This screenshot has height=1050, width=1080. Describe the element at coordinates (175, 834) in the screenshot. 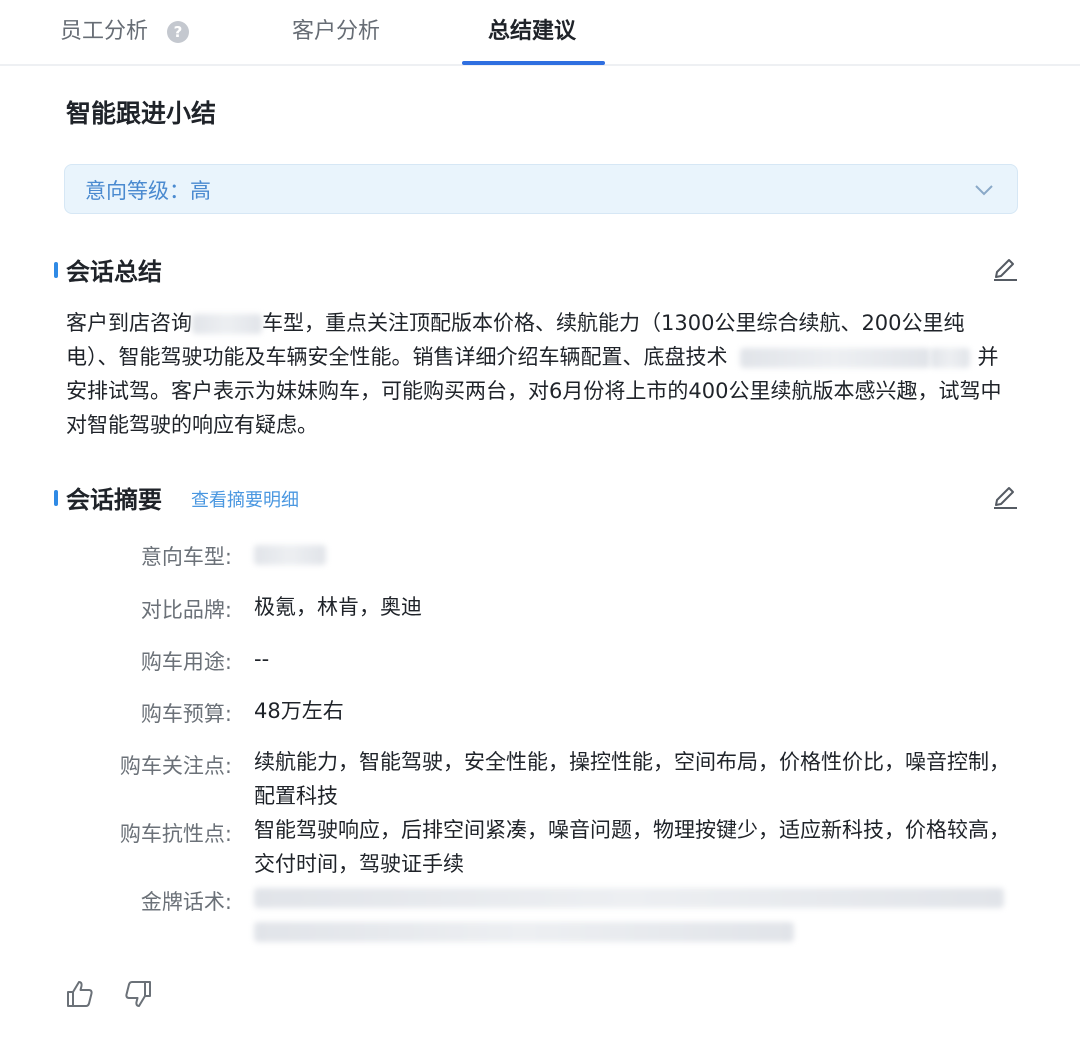

I see `field-label-resistance-points: 购车抗性点:` at that location.